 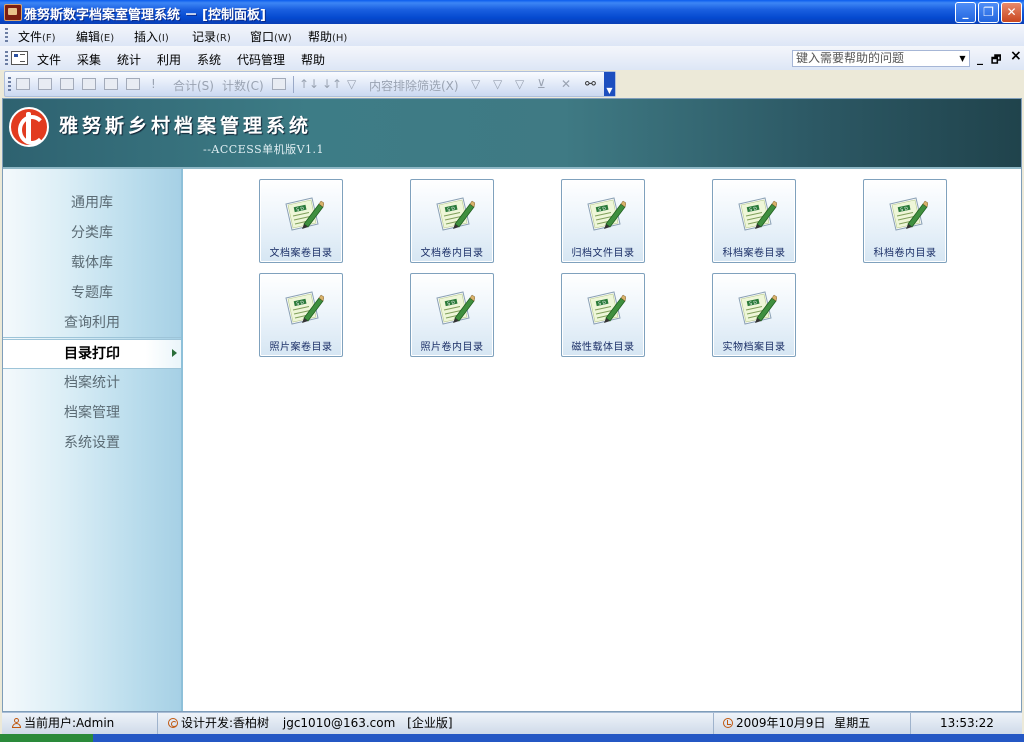 What do you see at coordinates (169, 59) in the screenshot?
I see `menu2-use: 利用` at bounding box center [169, 59].